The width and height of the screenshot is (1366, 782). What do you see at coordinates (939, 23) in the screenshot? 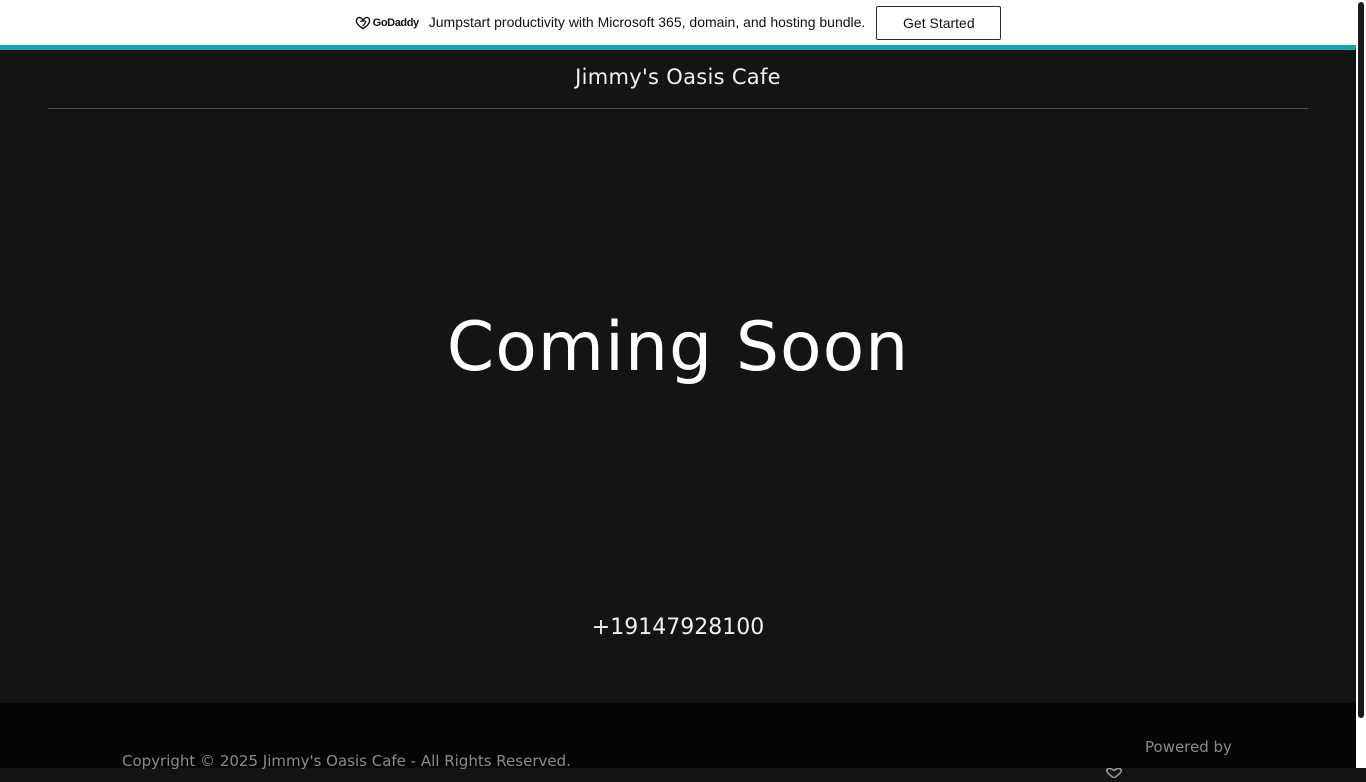
I see `get-started-button: Get Started` at bounding box center [939, 23].